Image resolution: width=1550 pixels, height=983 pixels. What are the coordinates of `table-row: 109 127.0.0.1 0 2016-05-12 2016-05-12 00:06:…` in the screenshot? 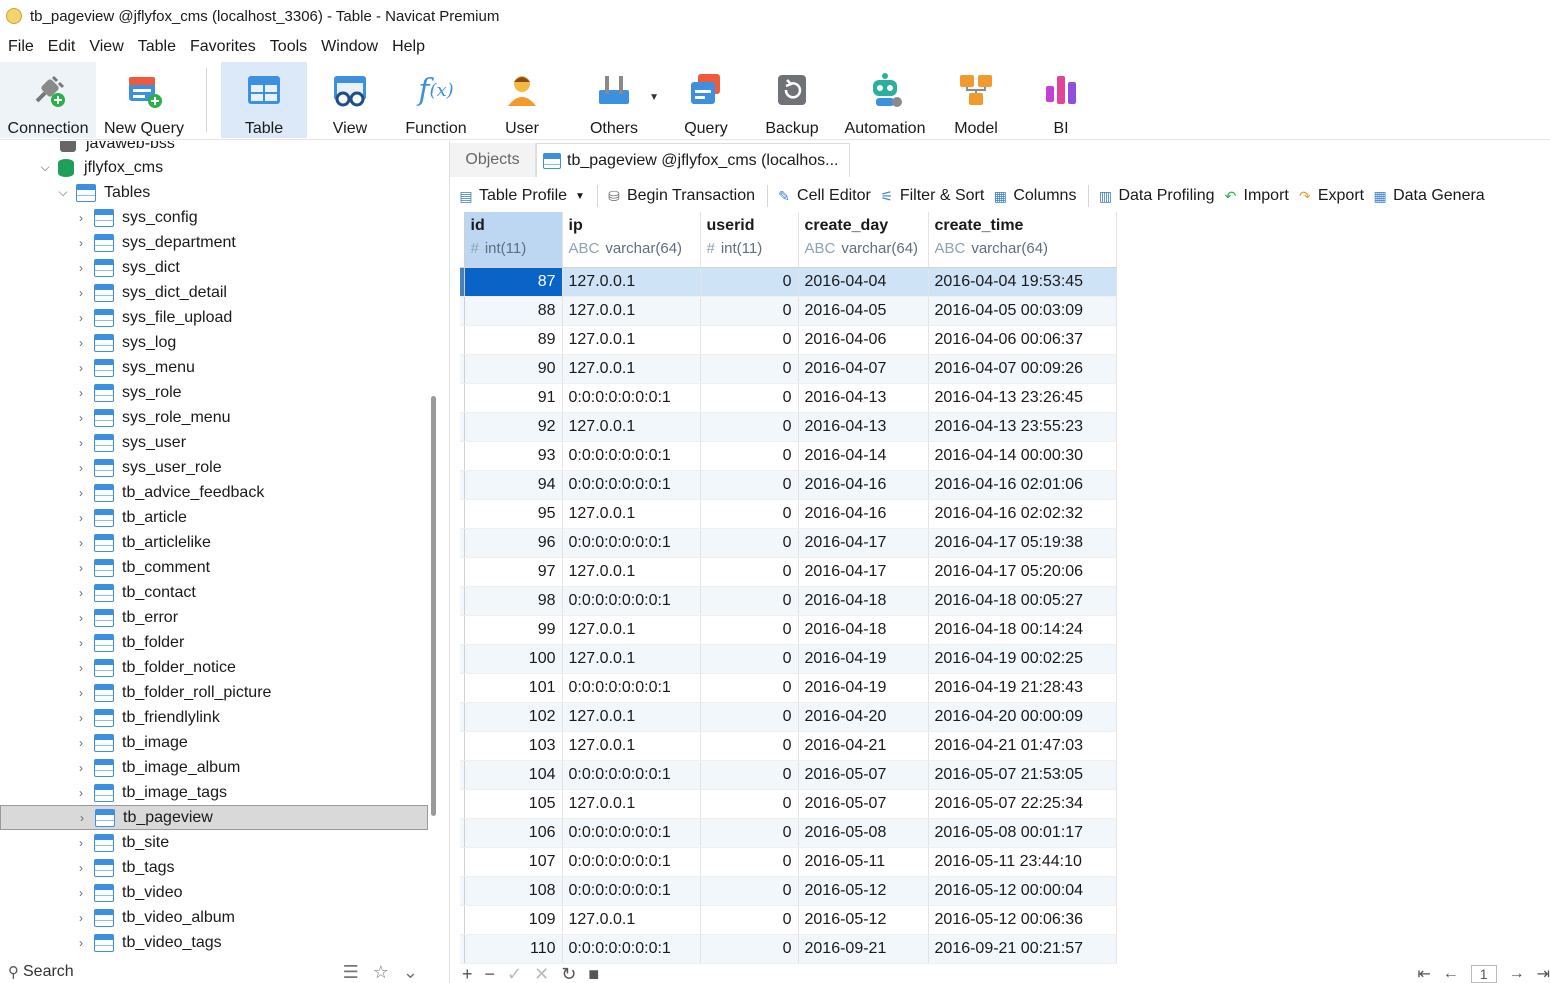 It's located at (788, 920).